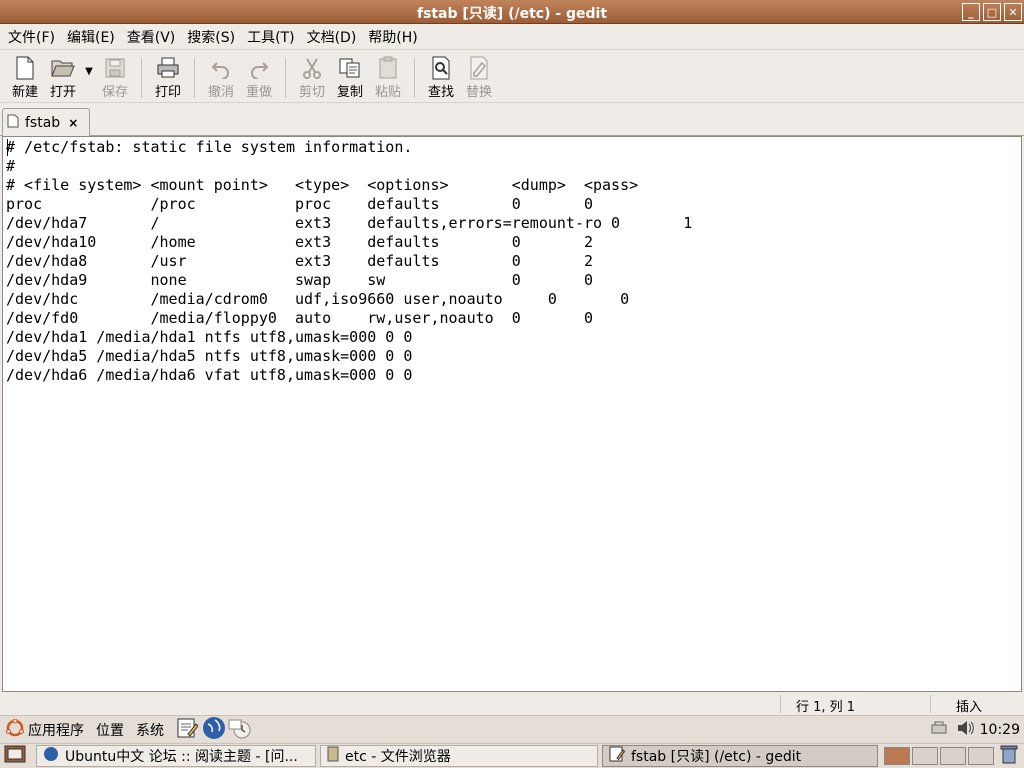 Image resolution: width=1024 pixels, height=768 pixels. I want to click on top-panel: 应用程序 位置 系统 10:29, so click(512, 729).